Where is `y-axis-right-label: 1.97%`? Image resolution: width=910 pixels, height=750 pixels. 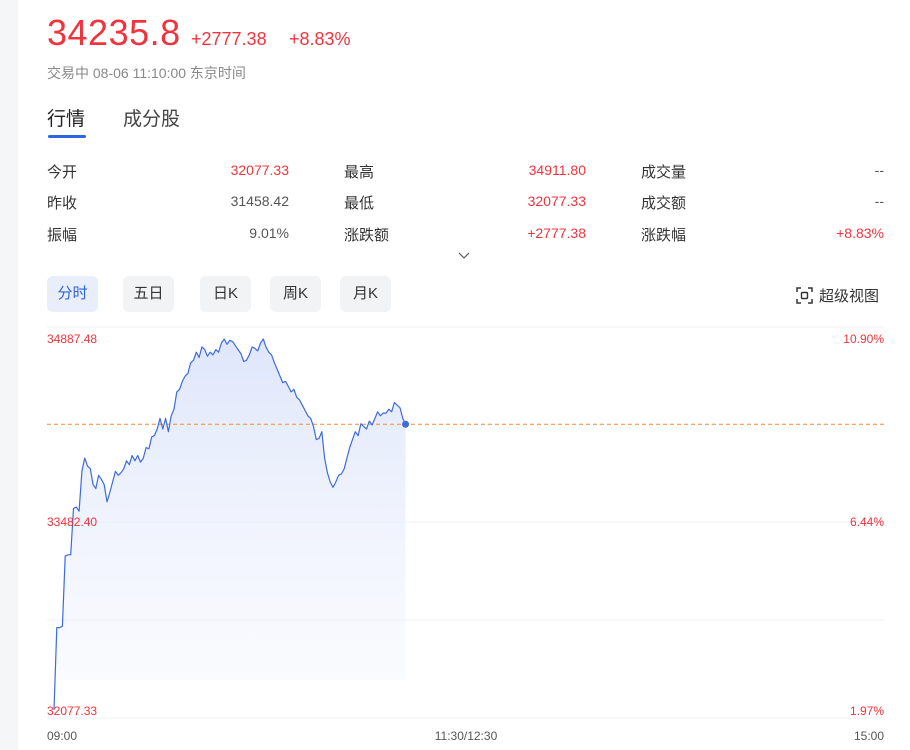
y-axis-right-label: 1.97% is located at coordinates (867, 711).